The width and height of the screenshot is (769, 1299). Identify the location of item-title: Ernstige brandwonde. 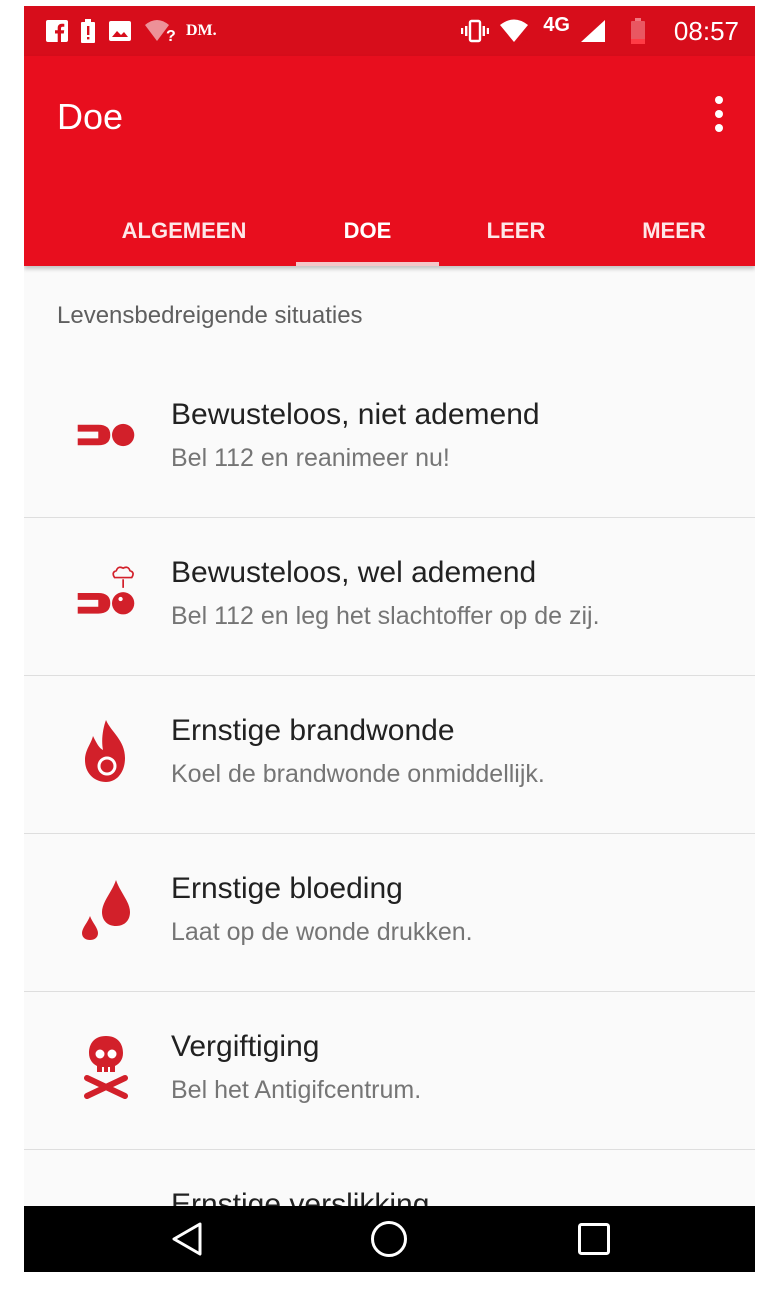
(313, 730).